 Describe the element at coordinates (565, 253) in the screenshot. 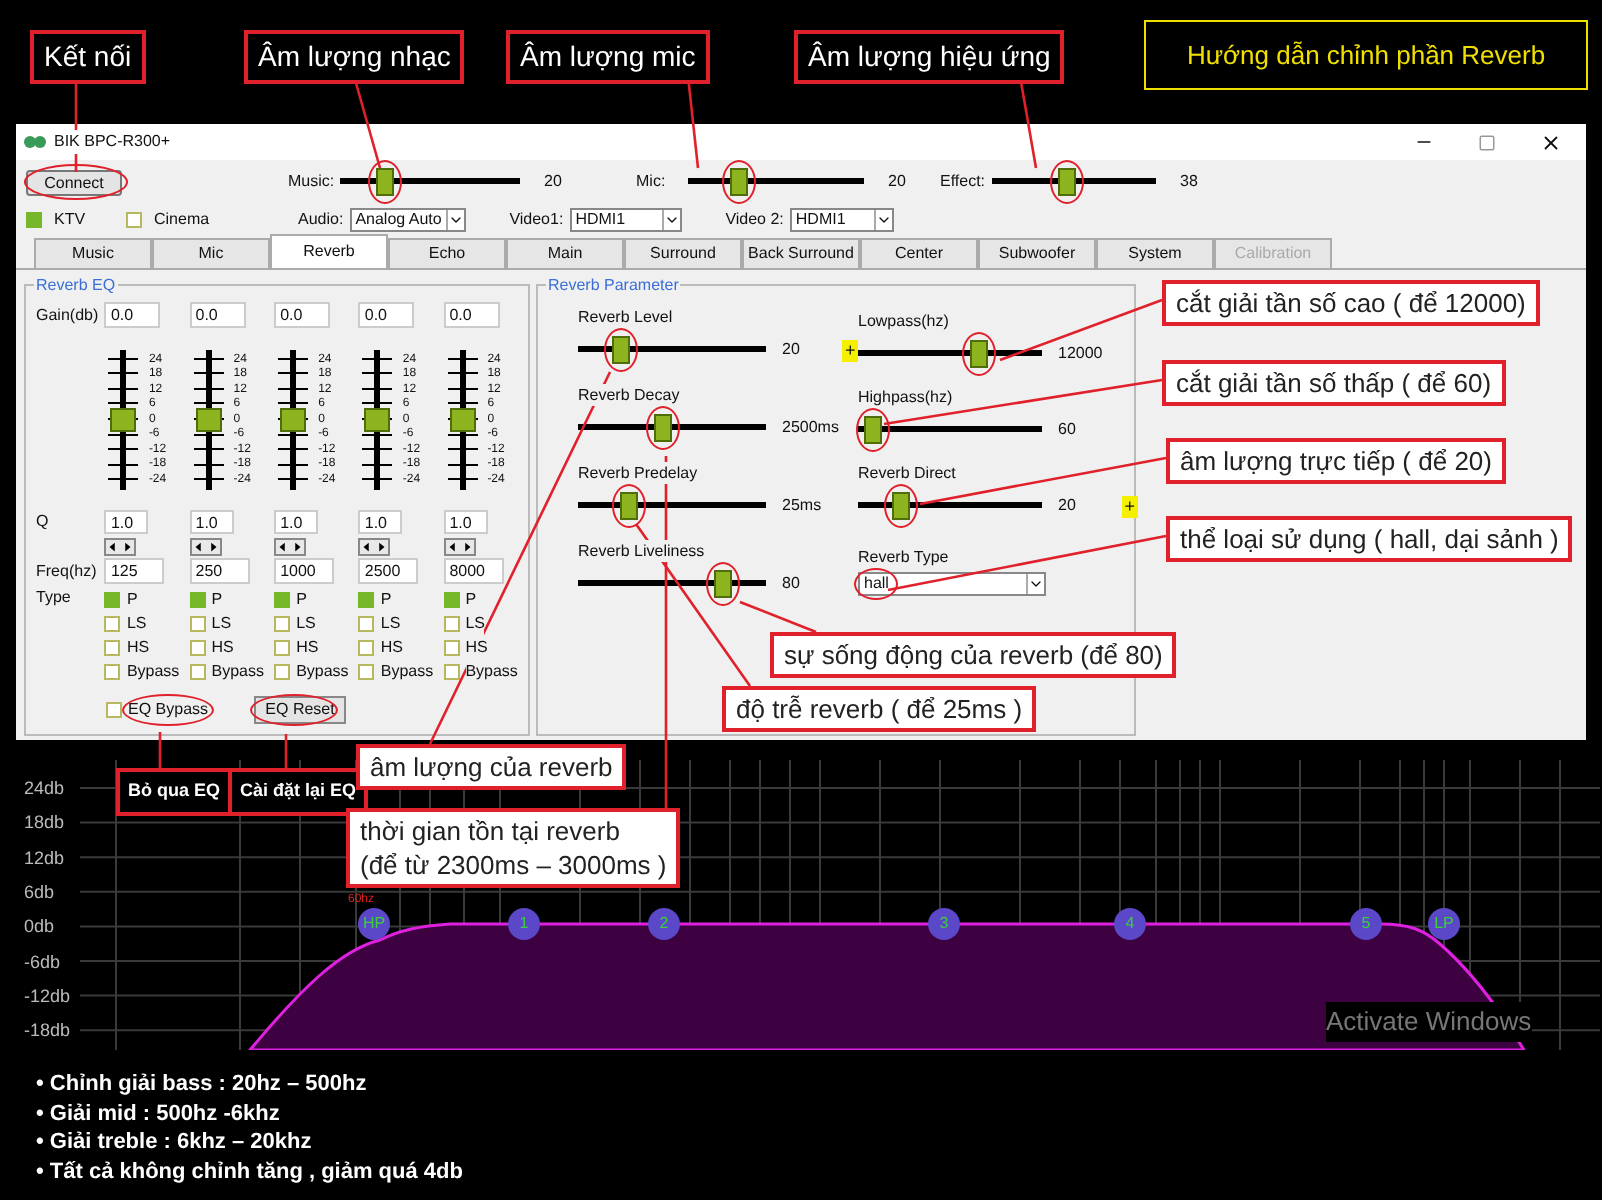

I see `tab: Main` at that location.